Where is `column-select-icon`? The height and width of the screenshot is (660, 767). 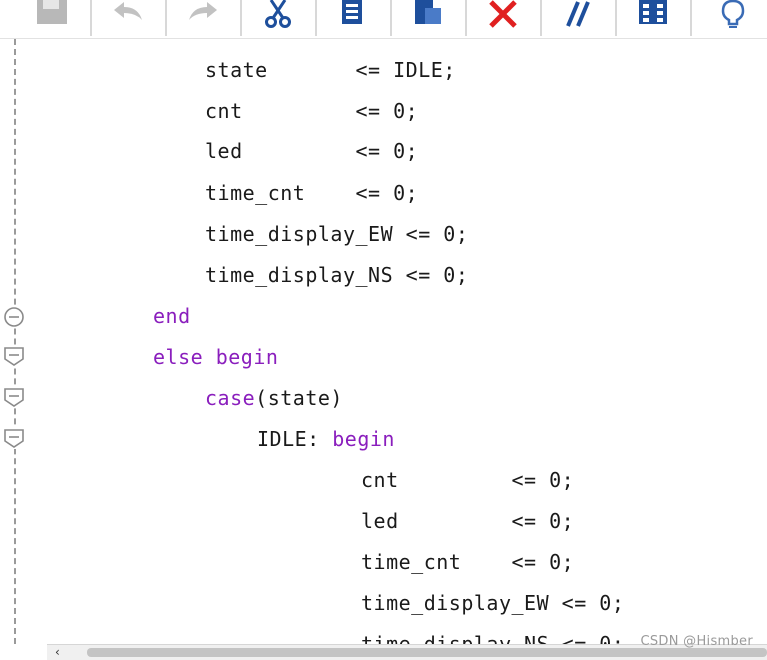
column-select-icon is located at coordinates (653, 12).